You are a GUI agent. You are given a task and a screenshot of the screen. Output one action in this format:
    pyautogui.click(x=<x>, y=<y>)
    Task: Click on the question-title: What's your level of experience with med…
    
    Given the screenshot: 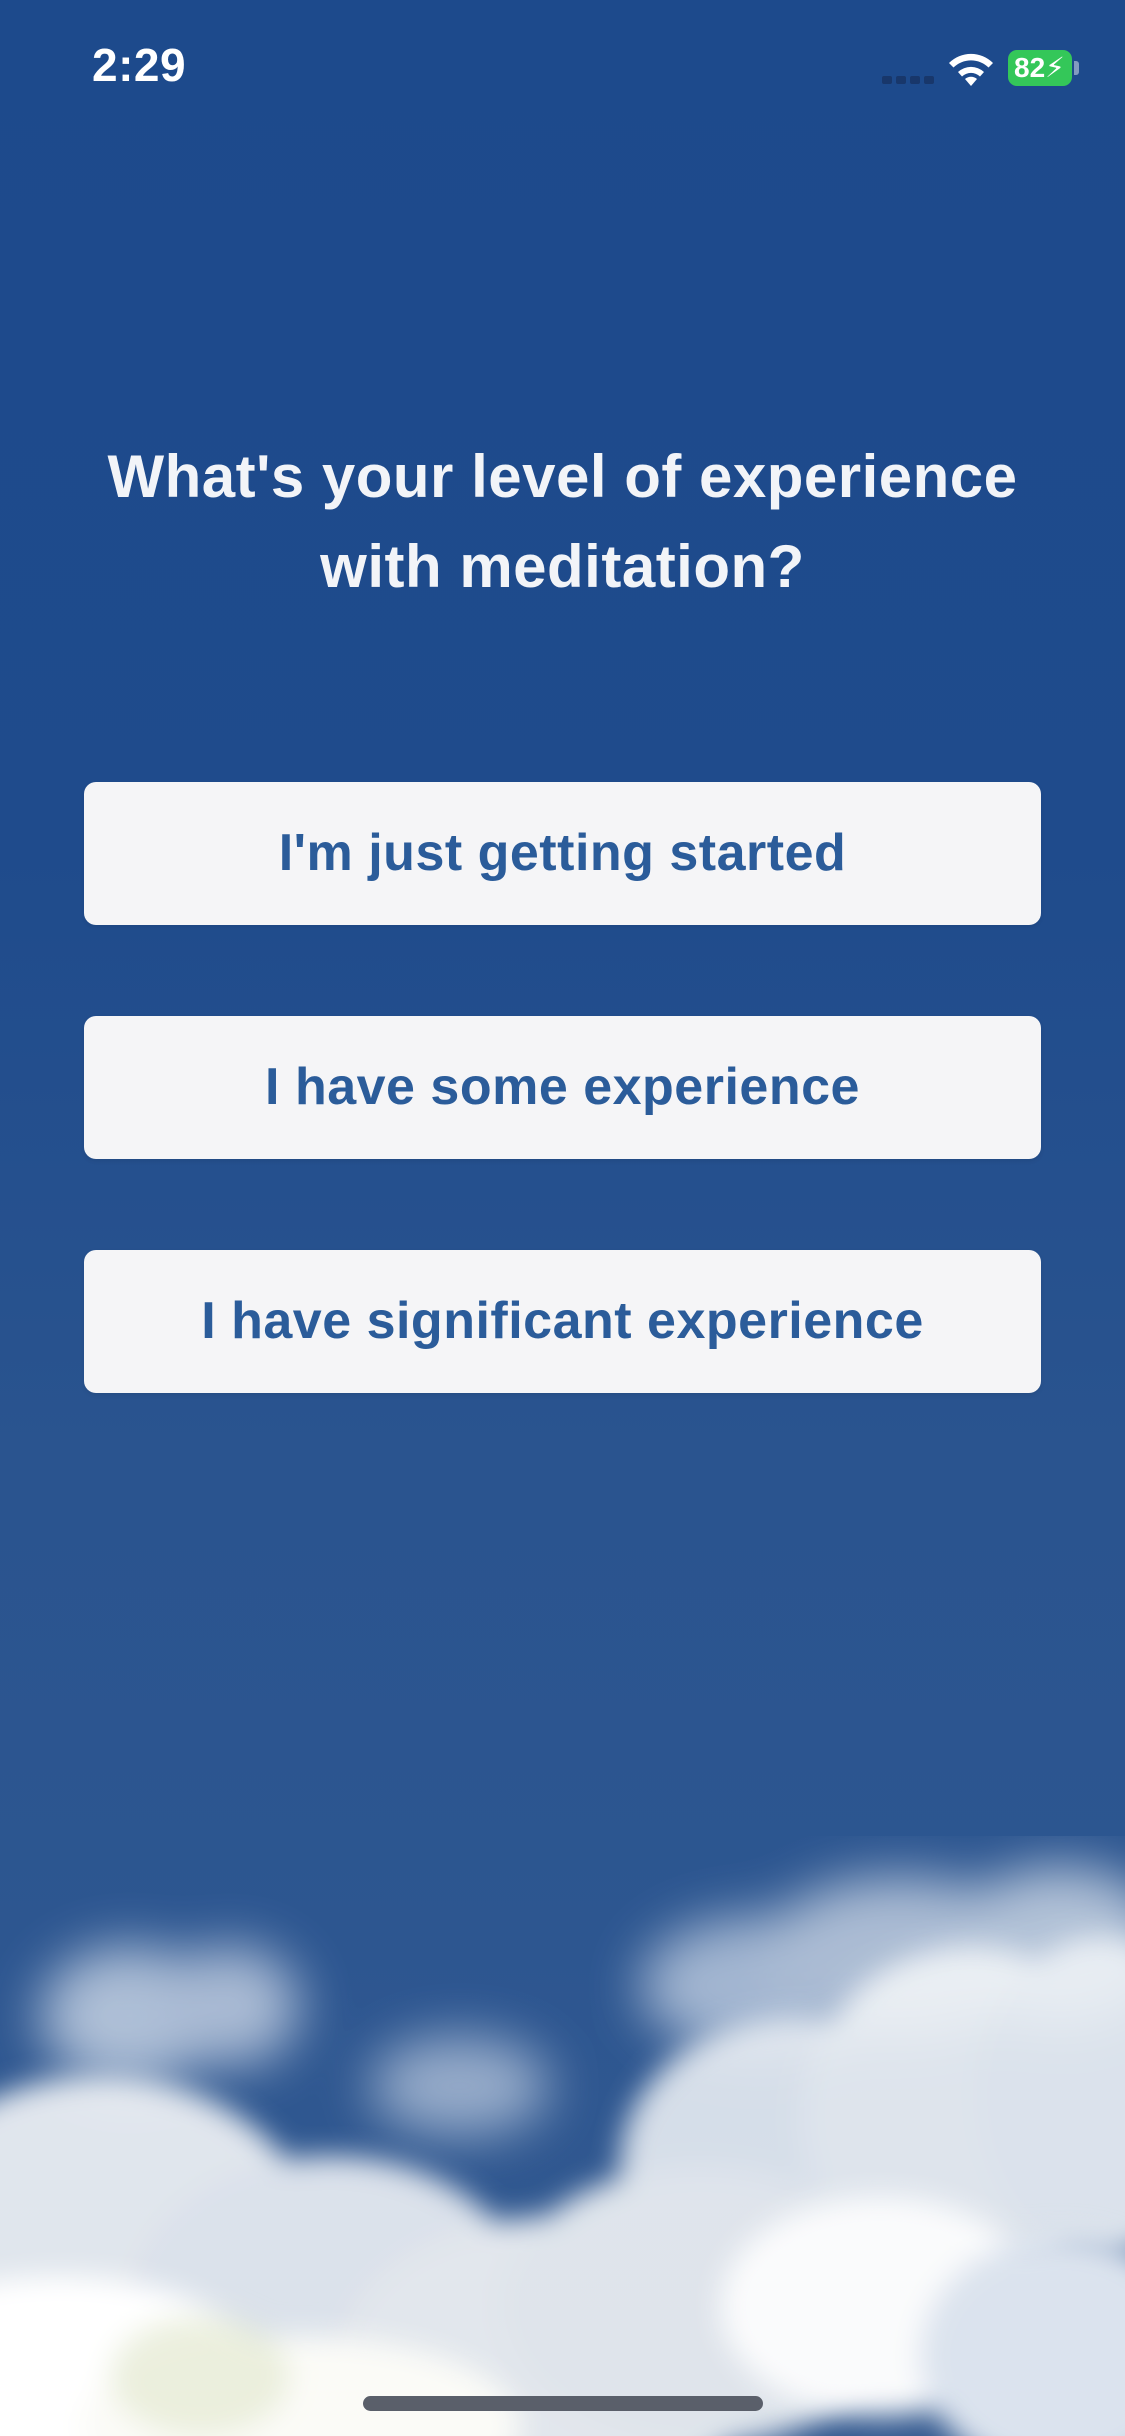 What is the action you would take?
    pyautogui.click(x=562, y=521)
    